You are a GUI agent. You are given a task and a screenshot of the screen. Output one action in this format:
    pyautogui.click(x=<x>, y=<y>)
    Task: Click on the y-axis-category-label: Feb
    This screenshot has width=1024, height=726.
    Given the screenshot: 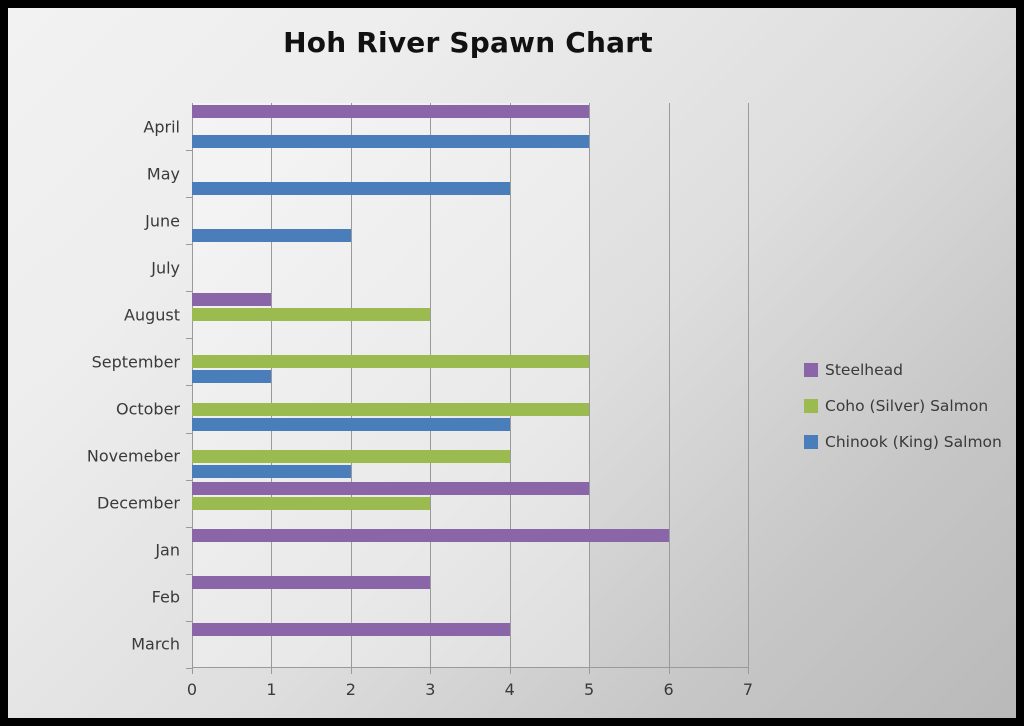 What is the action you would take?
    pyautogui.click(x=165, y=597)
    